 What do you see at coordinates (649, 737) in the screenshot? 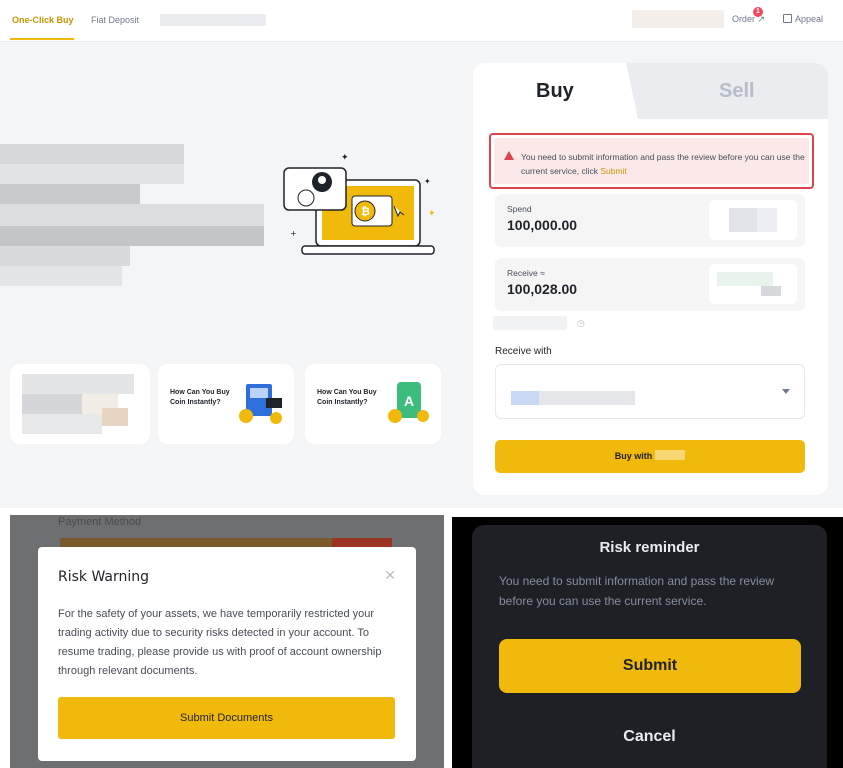
I see `cancel-button: Cancel` at bounding box center [649, 737].